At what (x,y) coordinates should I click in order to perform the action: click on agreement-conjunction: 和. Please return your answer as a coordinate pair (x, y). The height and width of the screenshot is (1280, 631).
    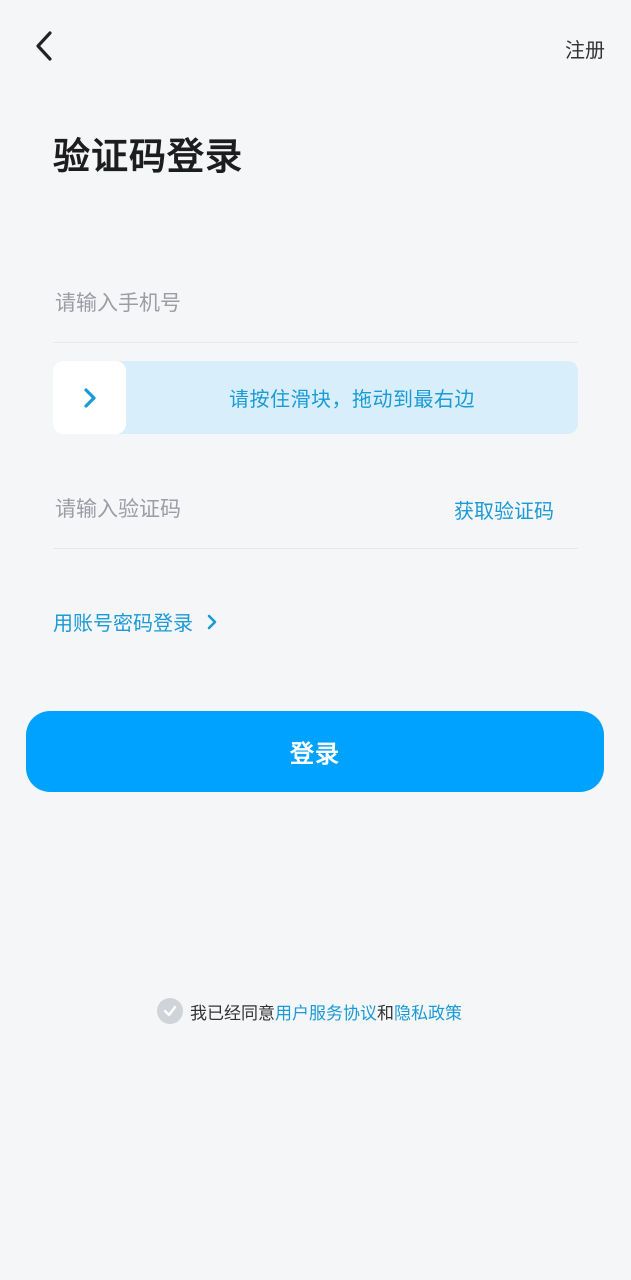
    Looking at the image, I should click on (385, 1013).